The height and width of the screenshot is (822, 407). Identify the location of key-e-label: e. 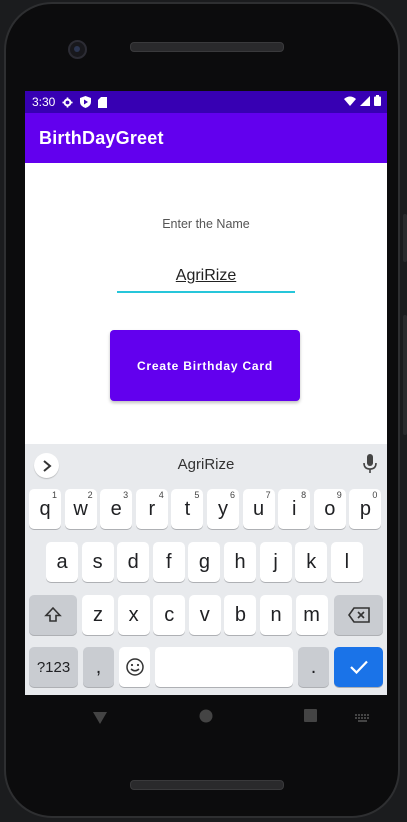
(116, 508).